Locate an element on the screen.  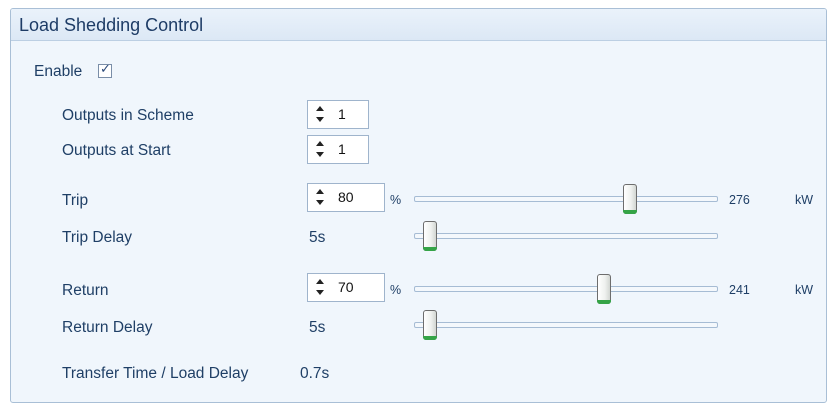
outputs-in-scheme-stepper: 1 is located at coordinates (338, 114).